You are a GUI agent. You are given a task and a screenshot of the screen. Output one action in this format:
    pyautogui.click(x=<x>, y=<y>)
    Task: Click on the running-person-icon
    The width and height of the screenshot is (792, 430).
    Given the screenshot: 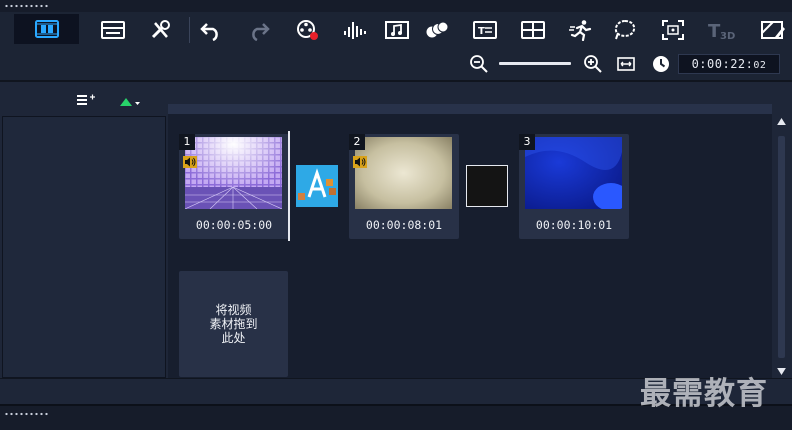 What is the action you would take?
    pyautogui.click(x=580, y=30)
    